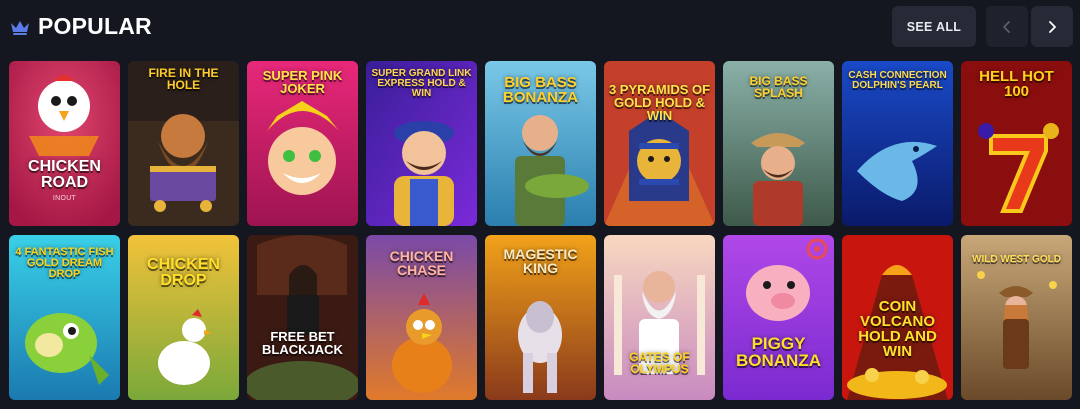  What do you see at coordinates (897, 80) in the screenshot?
I see `game-title: CASH CONNECTION DOLPHIN'S PEARL` at bounding box center [897, 80].